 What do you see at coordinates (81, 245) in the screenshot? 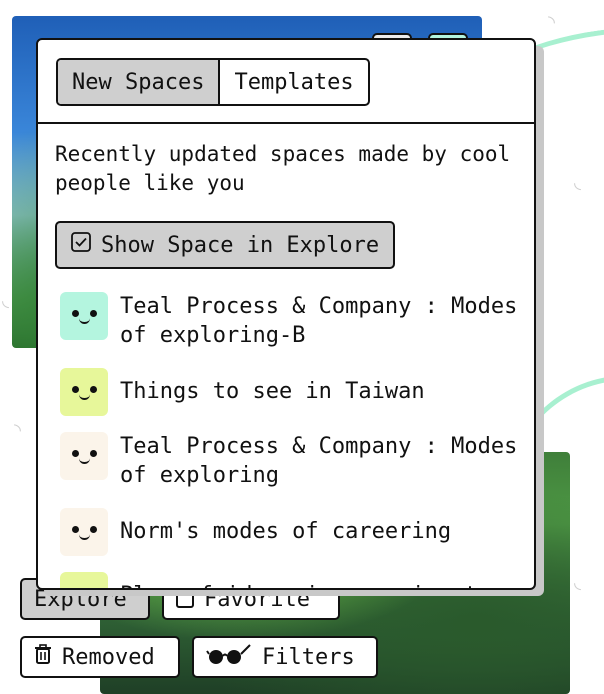
I see `checkbox-checked-icon` at bounding box center [81, 245].